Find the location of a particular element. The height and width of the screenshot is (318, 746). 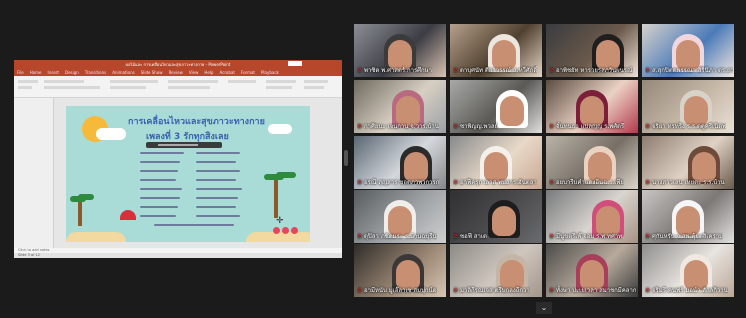

participant-name: ⊘ส.สุกปิตตพรรณา สิรินิภา ดร.ถาทิน is located at coordinates (689, 70).